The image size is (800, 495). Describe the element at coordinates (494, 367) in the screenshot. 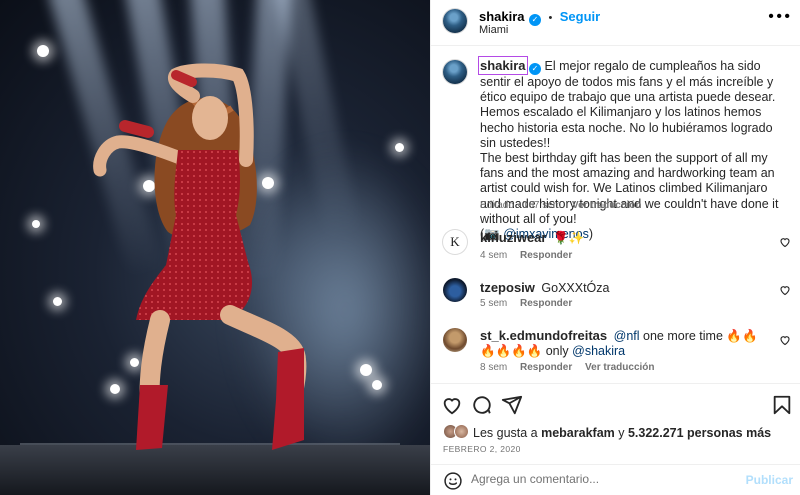

I see `comment-time: 8 sem` at that location.